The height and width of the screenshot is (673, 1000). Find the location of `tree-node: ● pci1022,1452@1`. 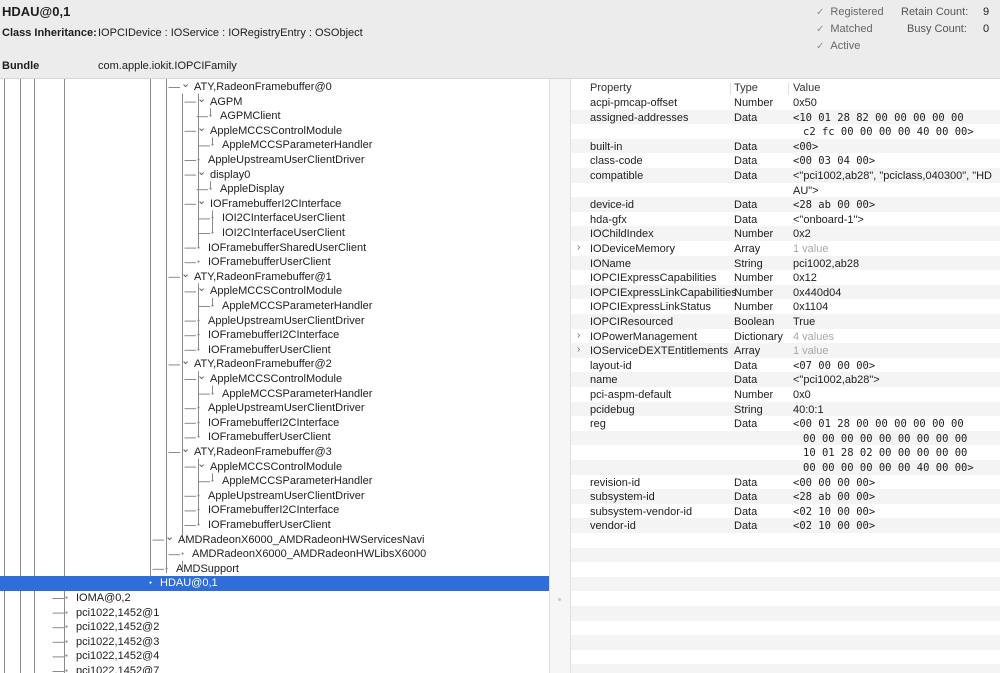

tree-node: ● pci1022,1452@1 is located at coordinates (112, 613).